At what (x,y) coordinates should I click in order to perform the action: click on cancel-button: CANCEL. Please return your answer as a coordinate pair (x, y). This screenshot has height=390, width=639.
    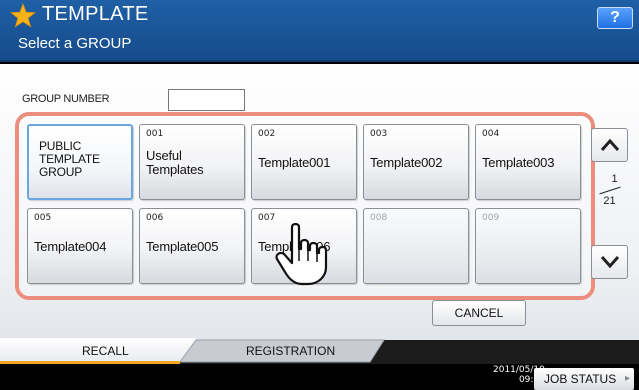
    Looking at the image, I should click on (479, 313).